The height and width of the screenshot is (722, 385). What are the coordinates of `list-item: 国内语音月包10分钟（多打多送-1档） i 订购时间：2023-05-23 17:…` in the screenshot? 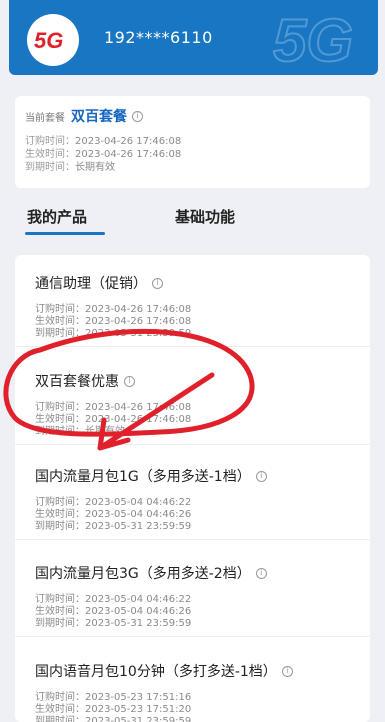 It's located at (192, 682).